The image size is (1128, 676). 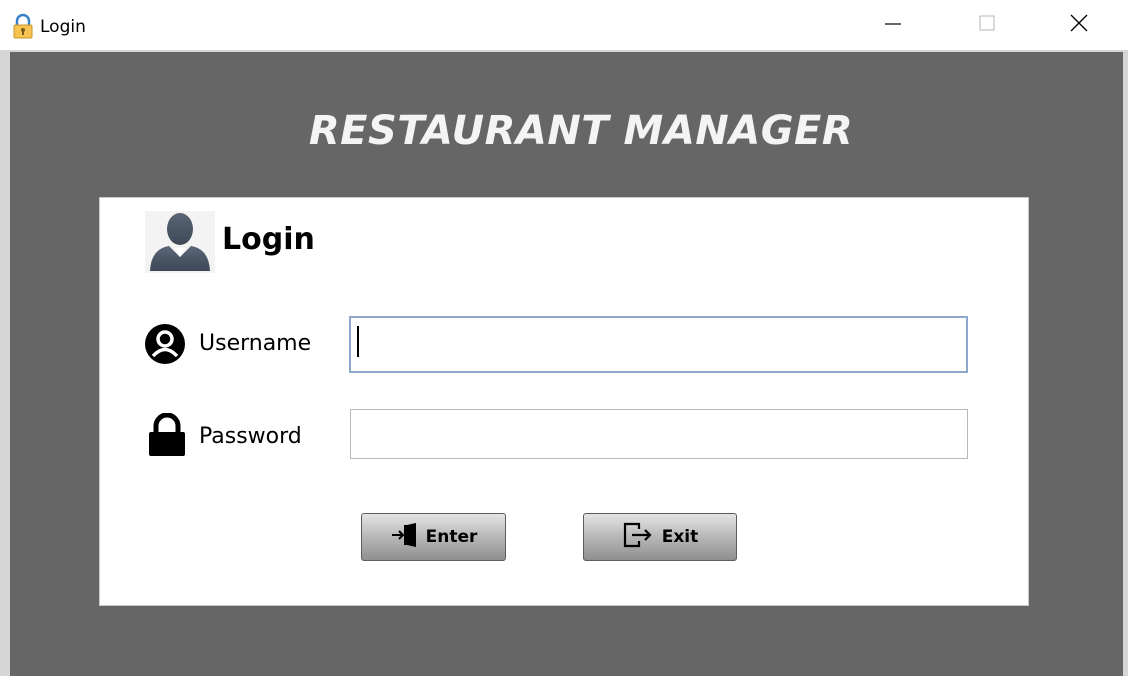 I want to click on username-input, so click(x=658, y=344).